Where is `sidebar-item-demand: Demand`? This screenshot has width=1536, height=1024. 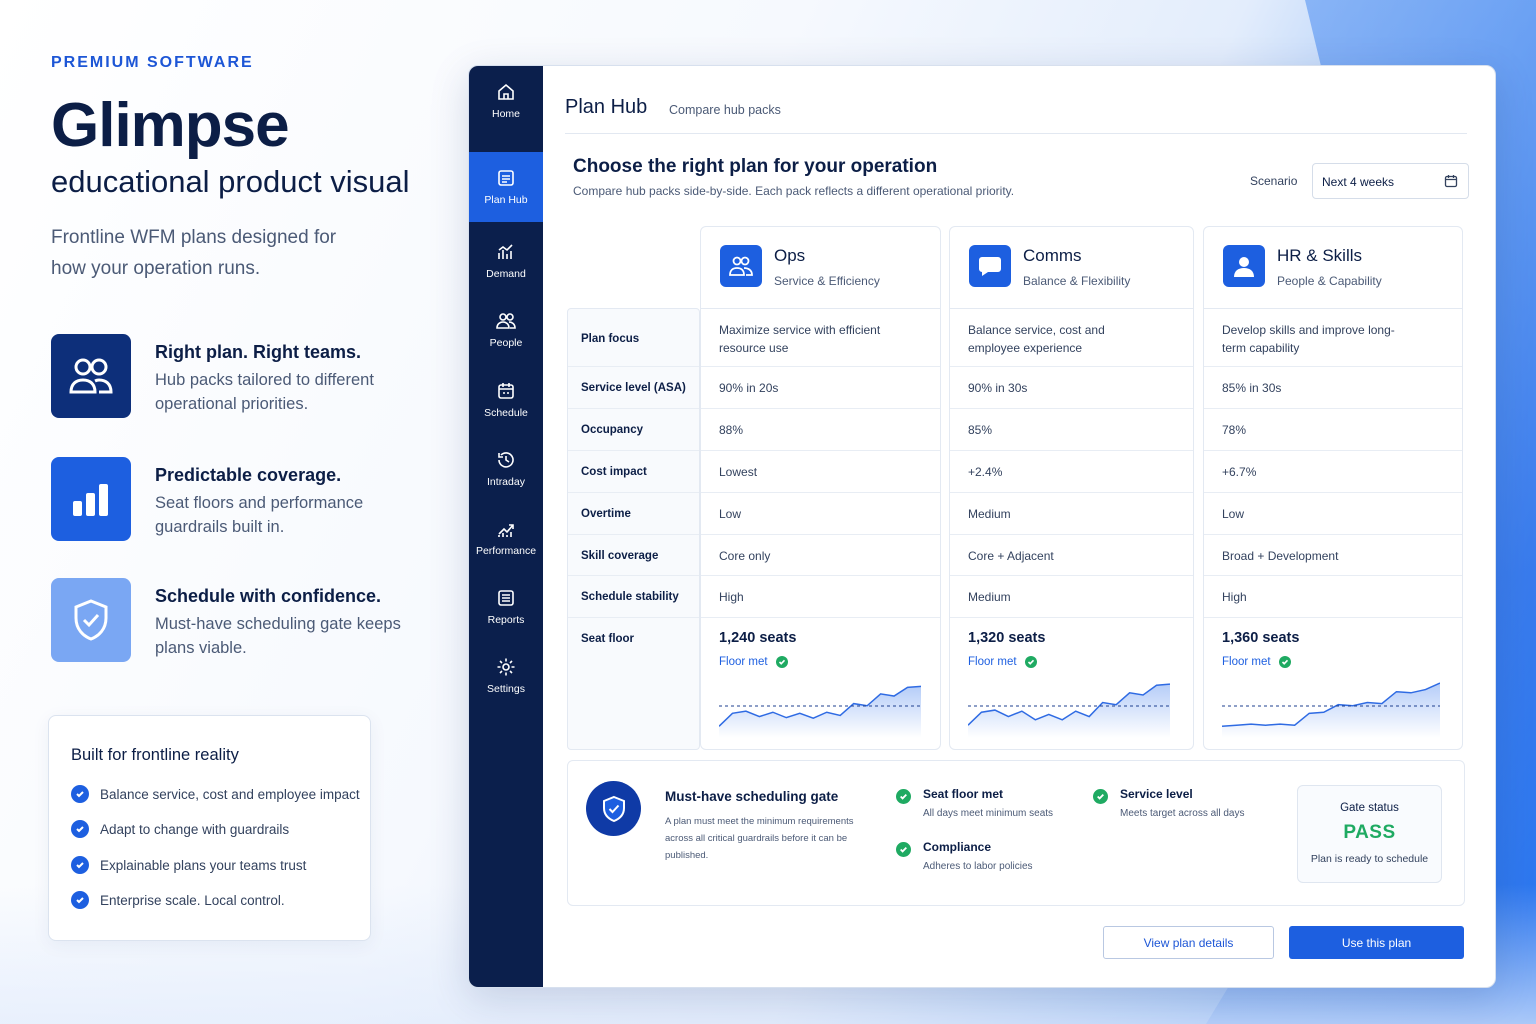
sidebar-item-demand: Demand is located at coordinates (506, 261).